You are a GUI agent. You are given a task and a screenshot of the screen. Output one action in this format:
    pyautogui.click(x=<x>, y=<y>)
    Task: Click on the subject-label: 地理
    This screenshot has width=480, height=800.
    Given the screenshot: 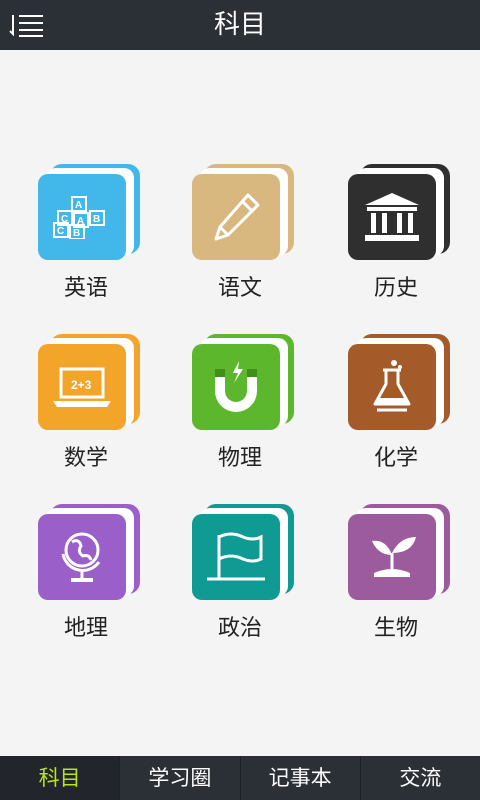 What is the action you would take?
    pyautogui.click(x=85, y=628)
    